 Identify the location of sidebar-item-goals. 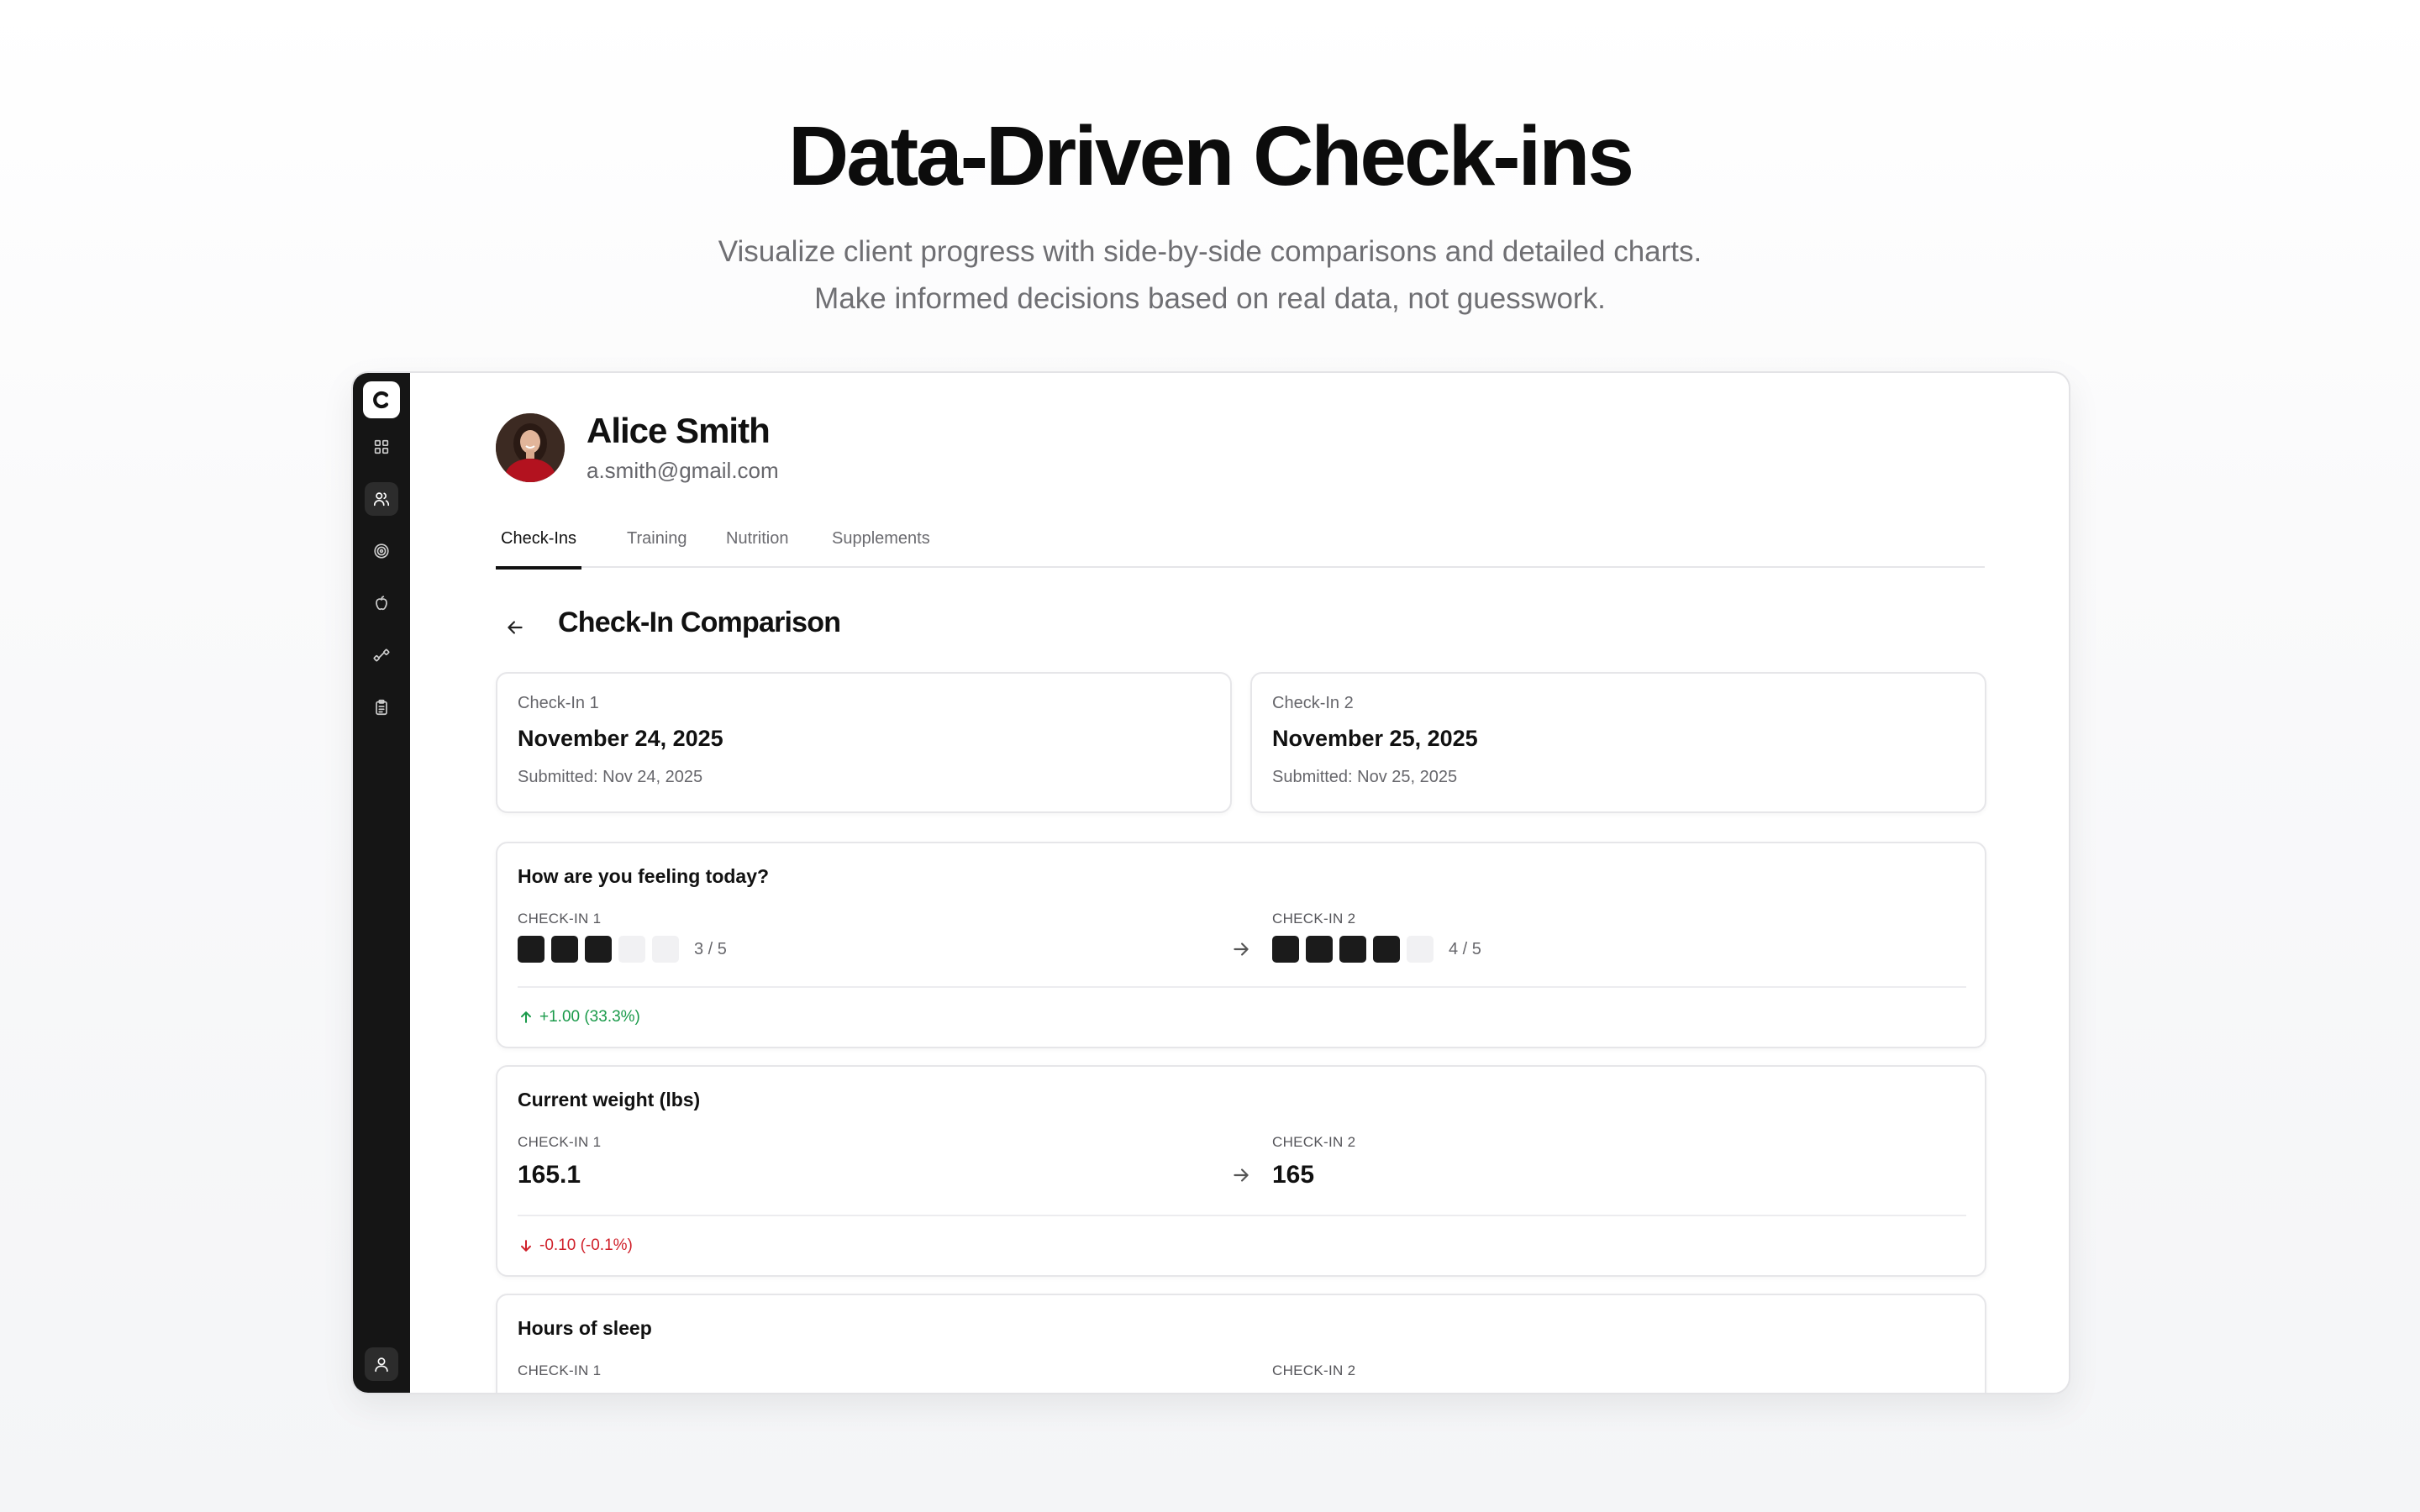
(382, 551).